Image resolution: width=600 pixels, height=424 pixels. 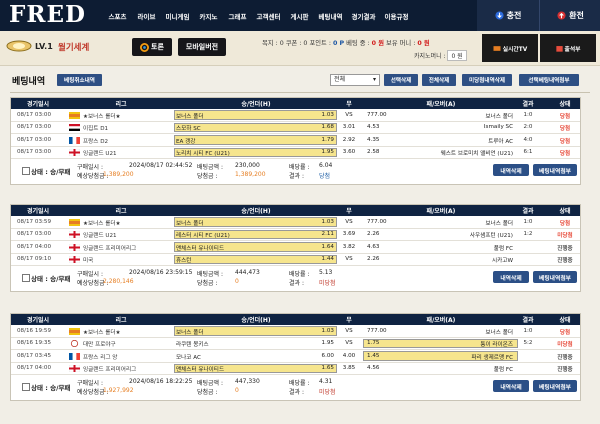 I want to click on table-row: 08/17 09:10 미국 휴스턴 1.44 VS 2.26 시카고W 진행중, so click(x=295, y=260).